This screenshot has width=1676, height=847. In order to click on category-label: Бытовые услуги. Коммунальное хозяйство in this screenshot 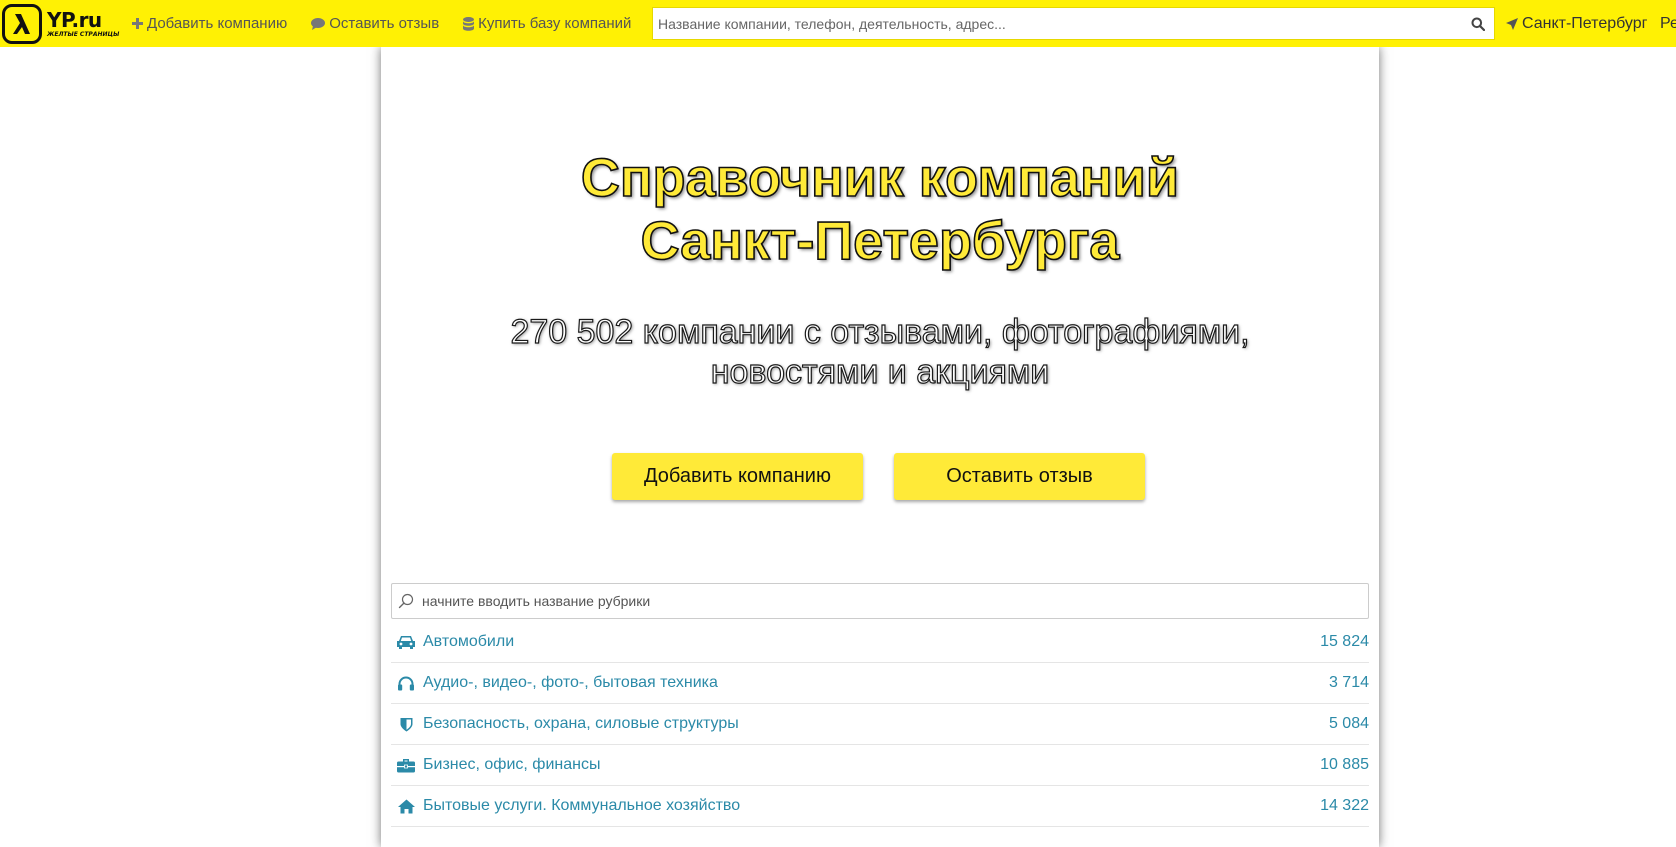, I will do `click(582, 805)`.